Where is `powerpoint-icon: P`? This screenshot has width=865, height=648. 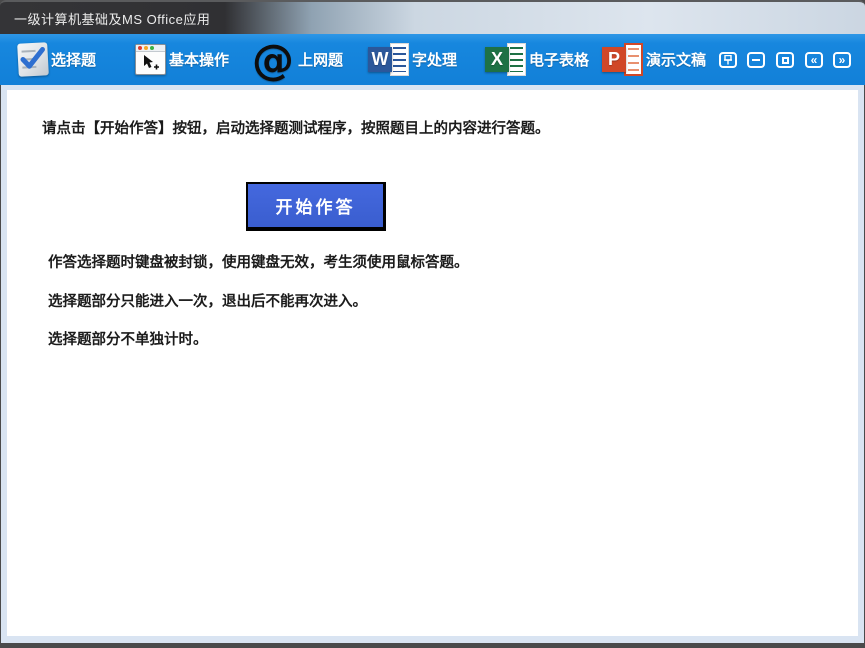
powerpoint-icon: P is located at coordinates (622, 59).